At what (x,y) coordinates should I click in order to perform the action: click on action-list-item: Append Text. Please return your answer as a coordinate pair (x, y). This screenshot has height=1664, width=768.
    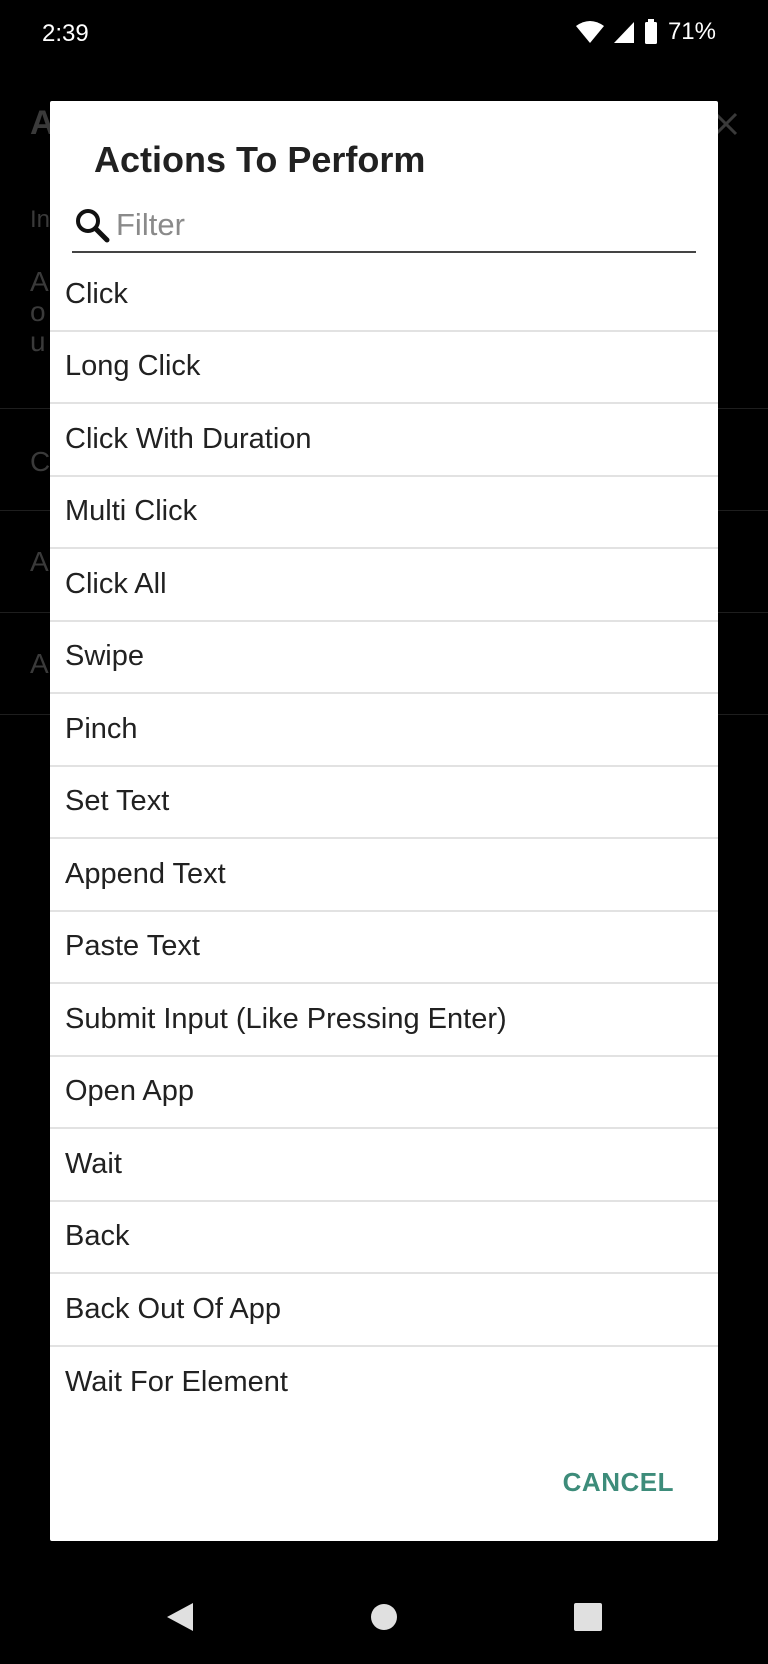
    Looking at the image, I should click on (384, 875).